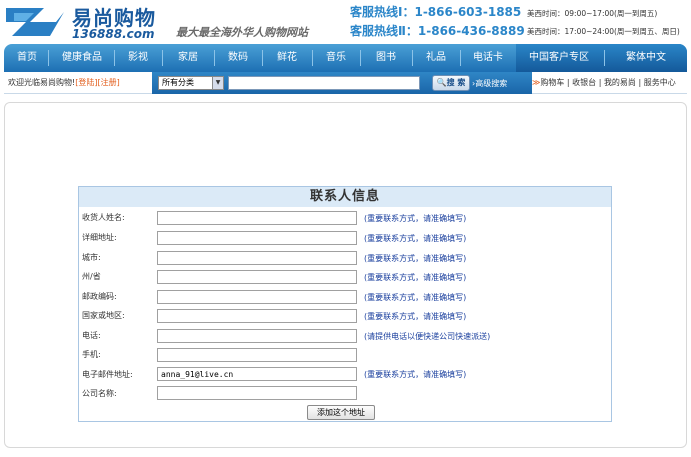 Image resolution: width=691 pixels, height=457 pixels. Describe the element at coordinates (257, 297) in the screenshot. I see `zip-field` at that location.